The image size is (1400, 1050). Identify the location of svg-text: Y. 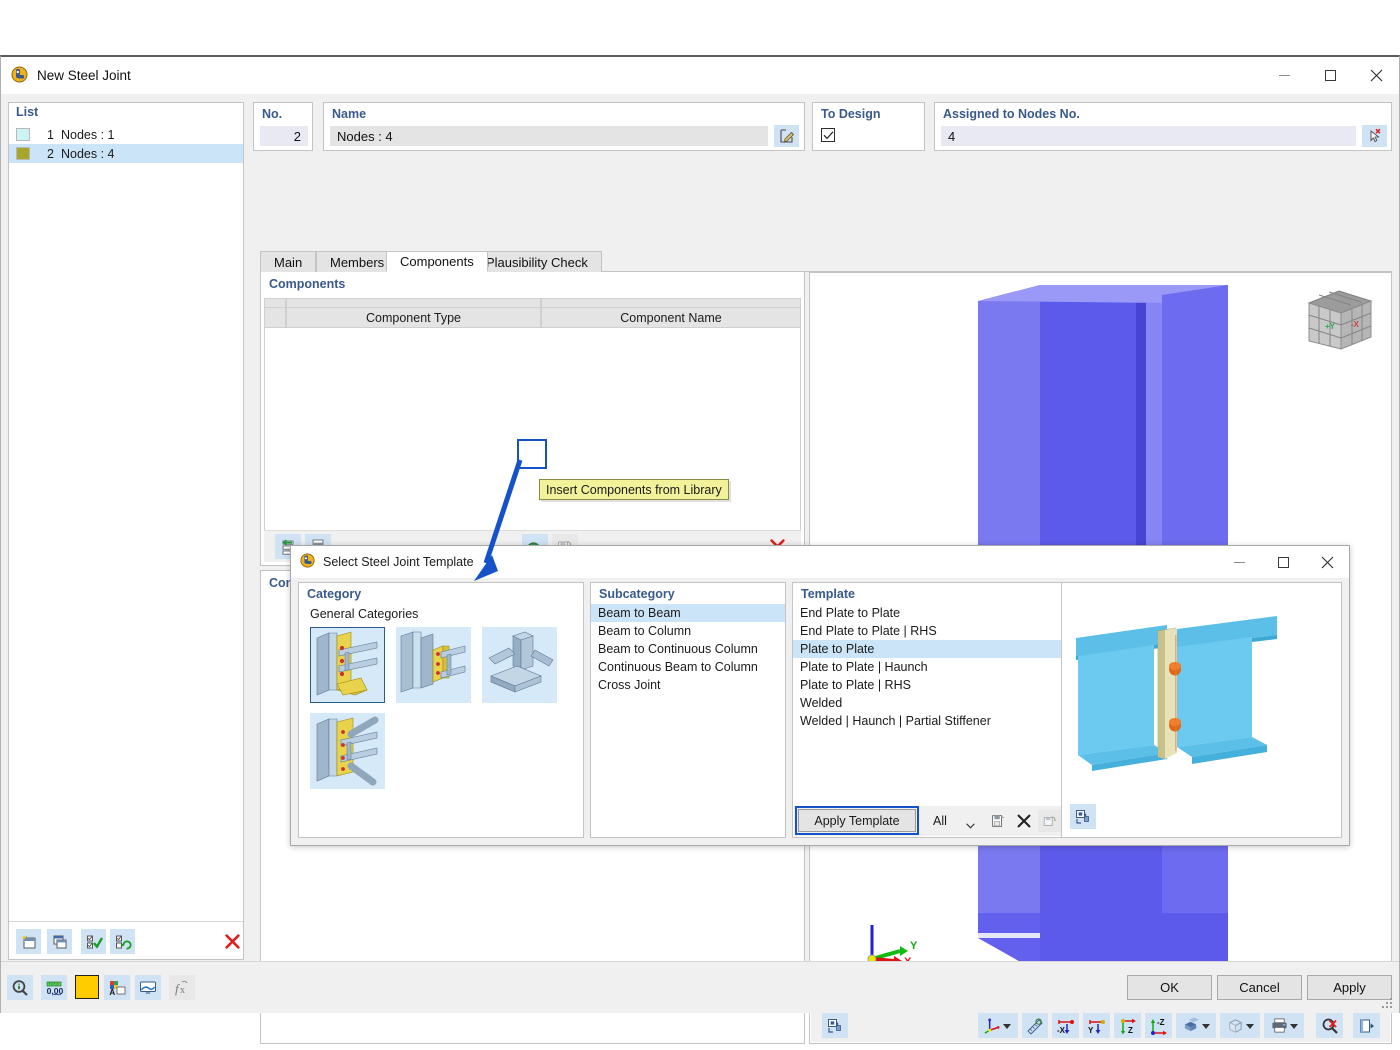
(1091, 1030).